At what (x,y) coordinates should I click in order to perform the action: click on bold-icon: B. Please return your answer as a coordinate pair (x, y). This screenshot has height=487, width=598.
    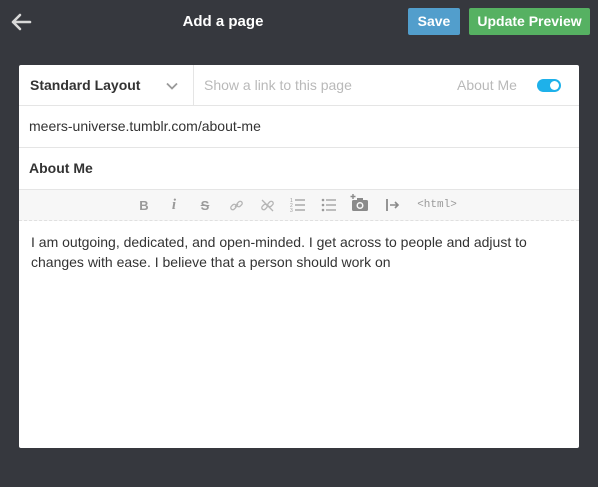
    Looking at the image, I should click on (144, 205).